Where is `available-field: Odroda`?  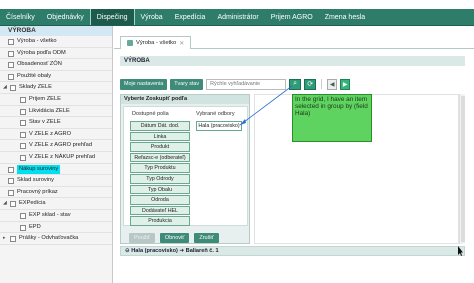
available-field: Odroda is located at coordinates (160, 200).